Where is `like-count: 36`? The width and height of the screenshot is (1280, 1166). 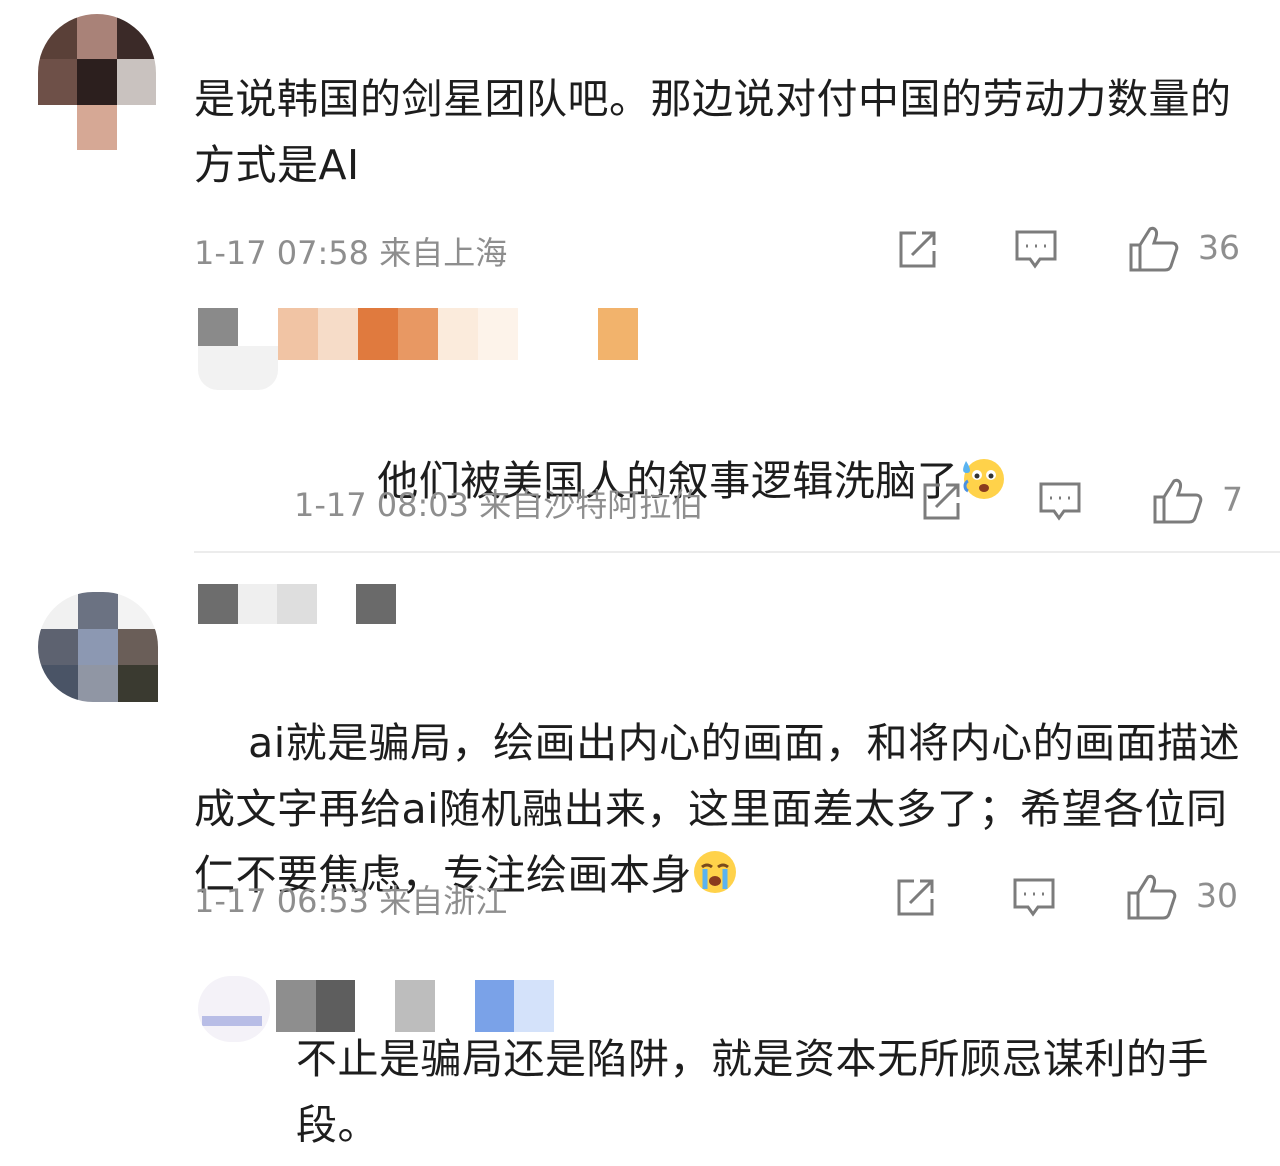 like-count: 36 is located at coordinates (1219, 247).